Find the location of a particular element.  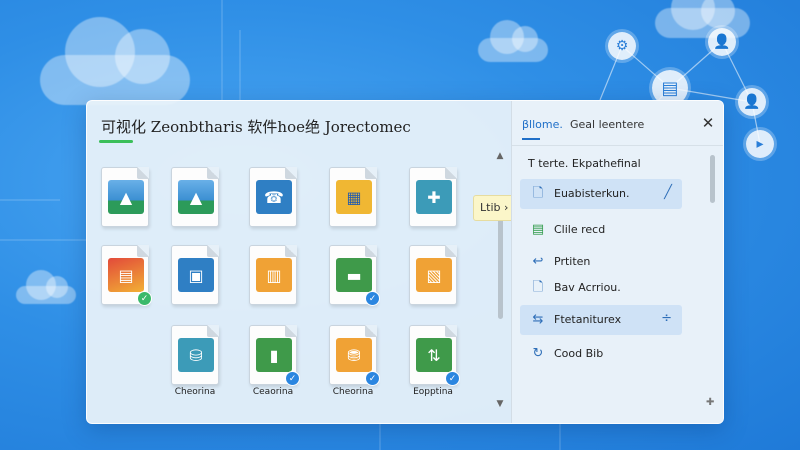

file-thumbnail-icon: ✚ is located at coordinates (434, 197).